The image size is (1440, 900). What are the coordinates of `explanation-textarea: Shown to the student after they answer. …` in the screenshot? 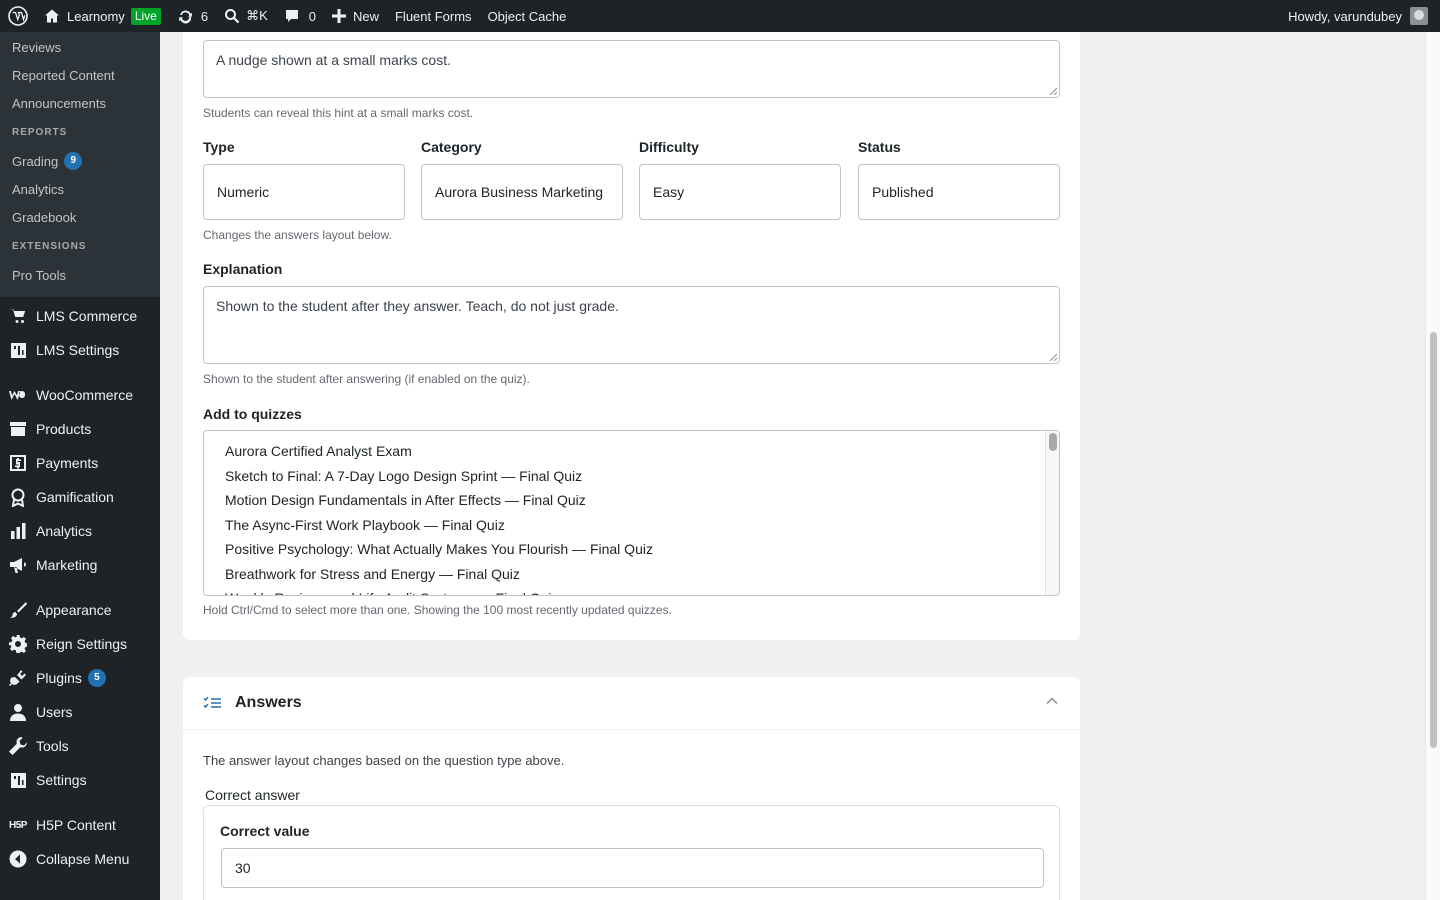 It's located at (631, 325).